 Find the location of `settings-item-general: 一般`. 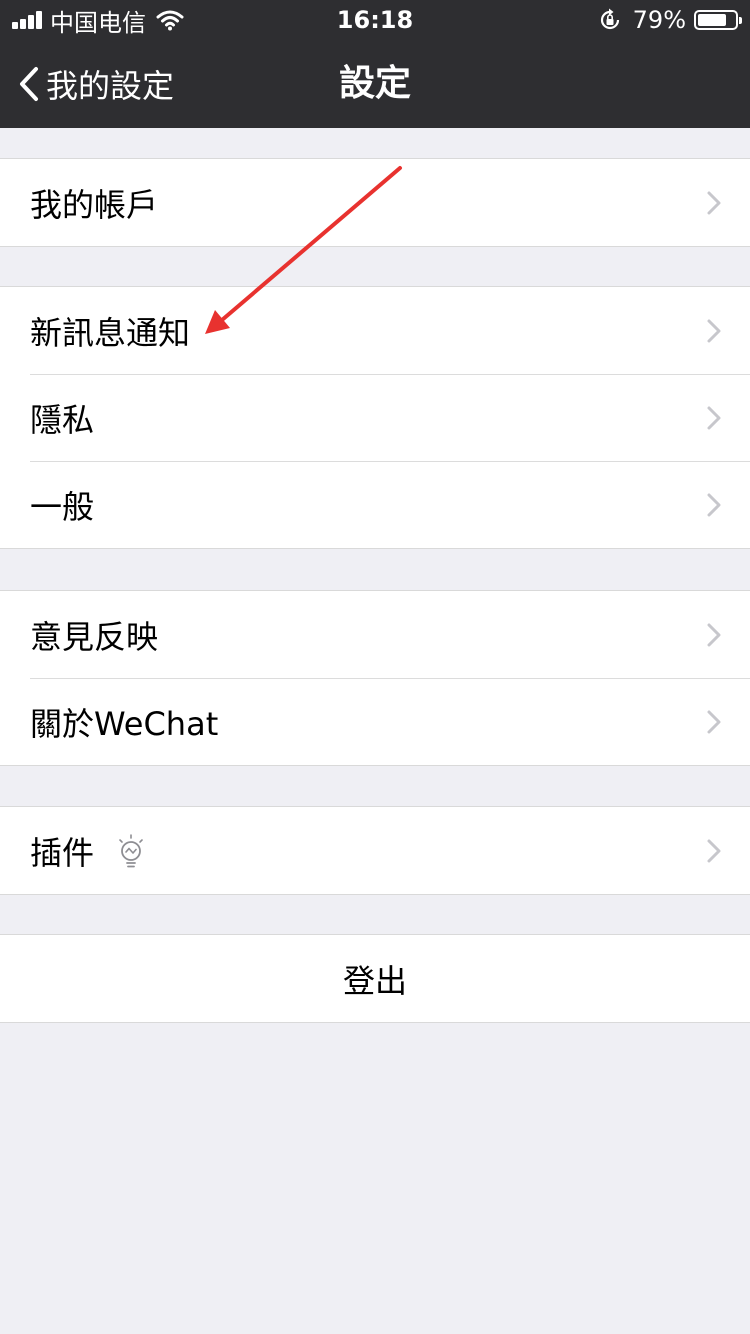

settings-item-general: 一般 is located at coordinates (375, 504).